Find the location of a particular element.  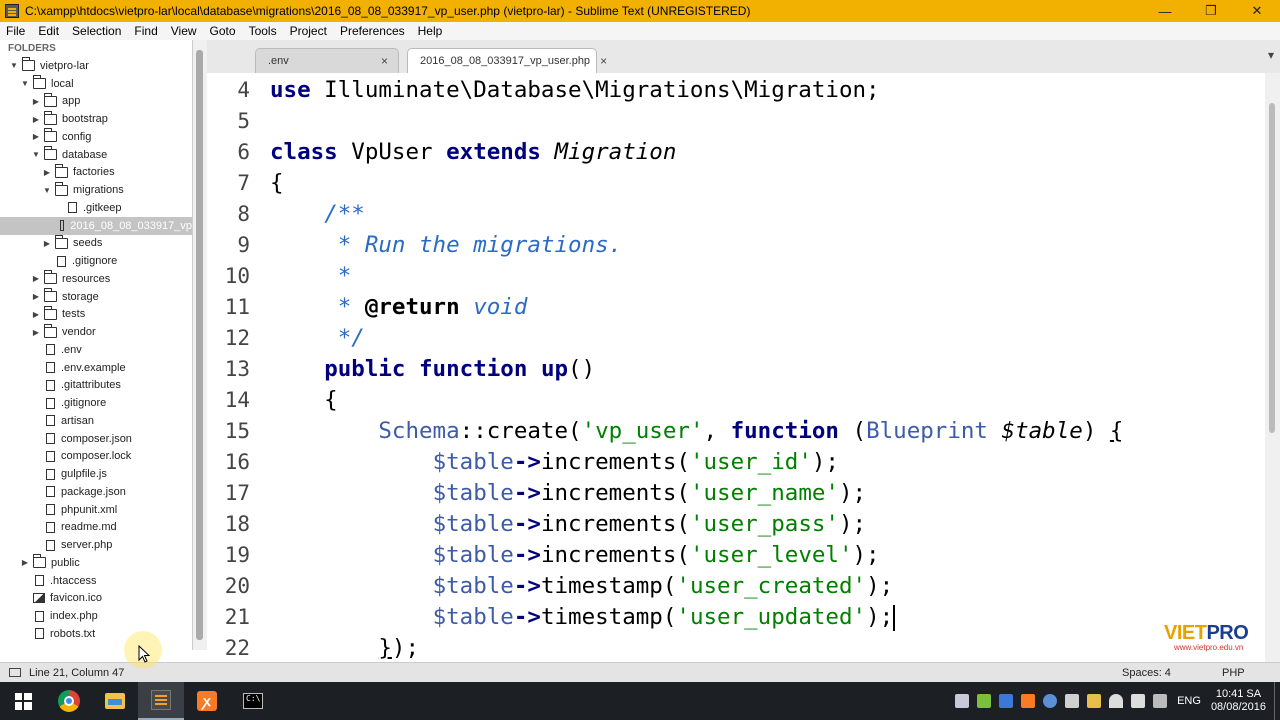

maximize-button: ❐ is located at coordinates (1211, 11).